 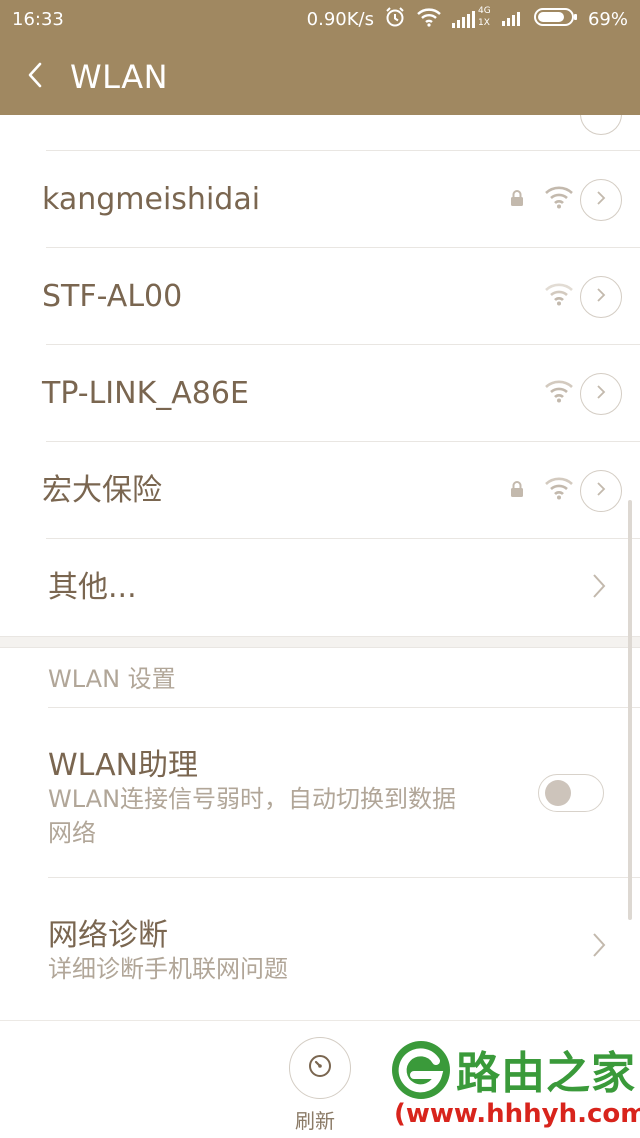 What do you see at coordinates (341, 490) in the screenshot?
I see `network-row: 宏大保险` at bounding box center [341, 490].